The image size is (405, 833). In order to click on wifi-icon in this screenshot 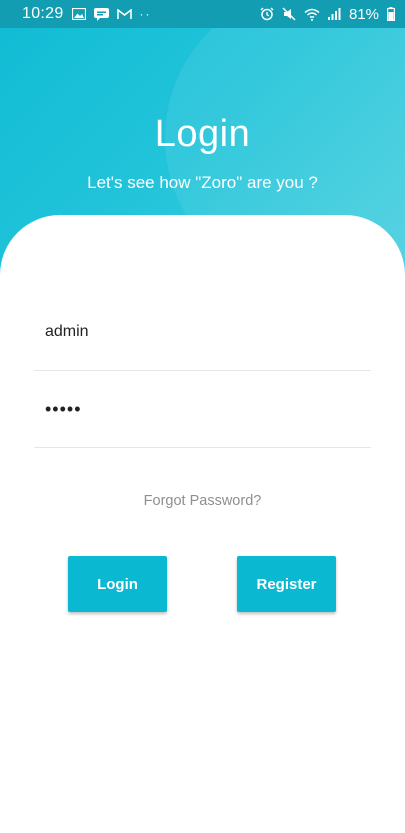, I will do `click(312, 14)`.